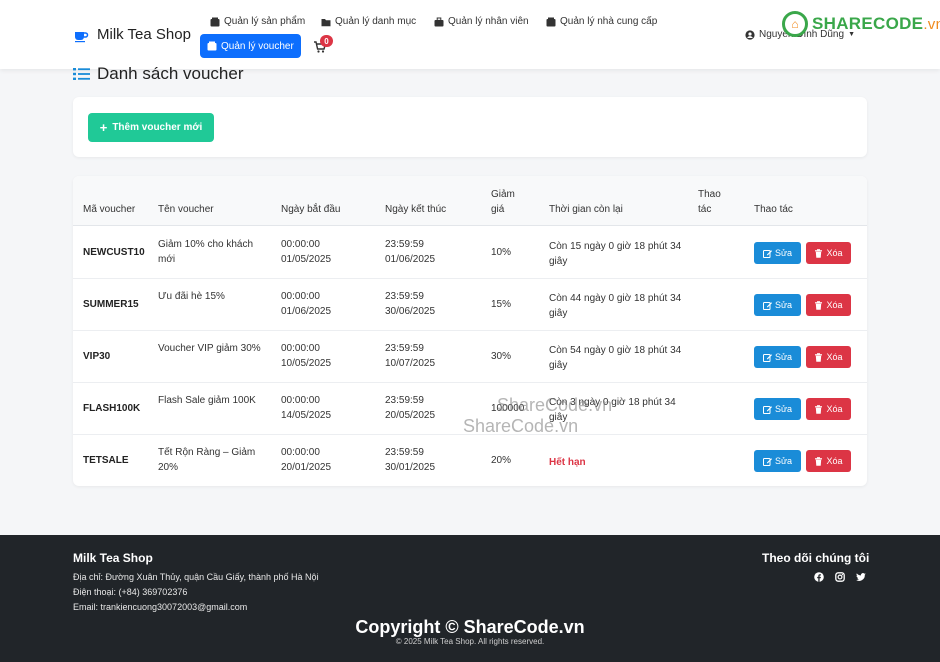  I want to click on discount-value: 15%, so click(501, 304).